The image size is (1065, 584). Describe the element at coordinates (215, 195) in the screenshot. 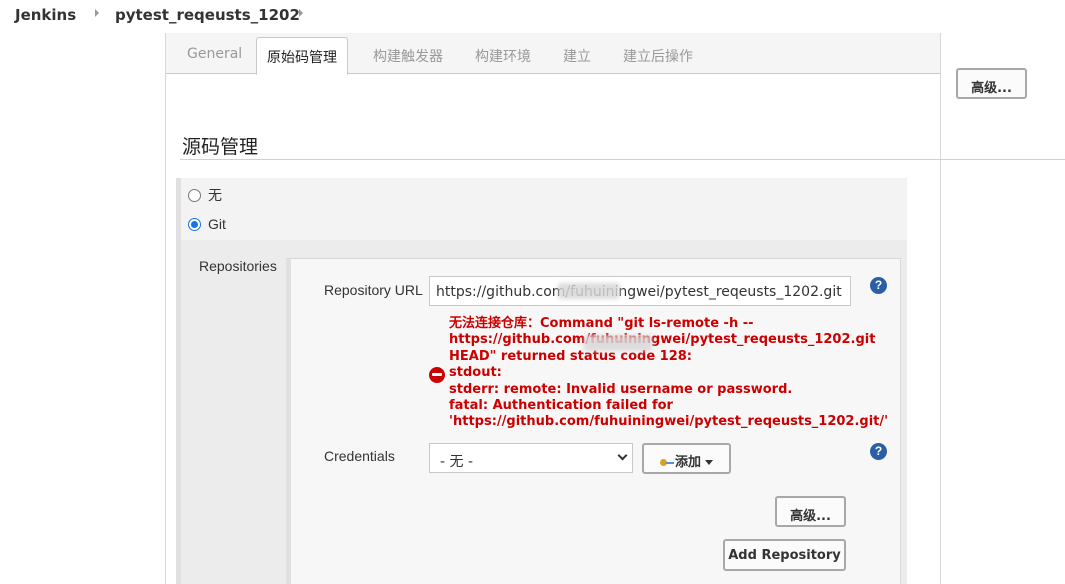

I see `scm-option-none-label: 无` at that location.